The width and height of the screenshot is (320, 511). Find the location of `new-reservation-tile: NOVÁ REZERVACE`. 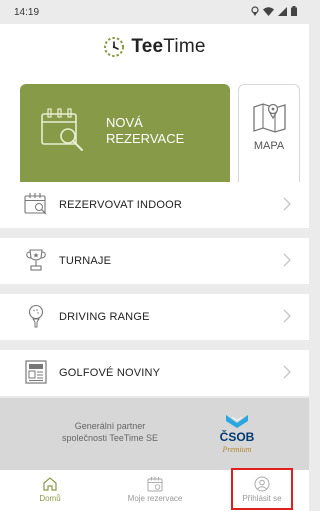

new-reservation-tile: NOVÁ REZERVACE is located at coordinates (125, 139).